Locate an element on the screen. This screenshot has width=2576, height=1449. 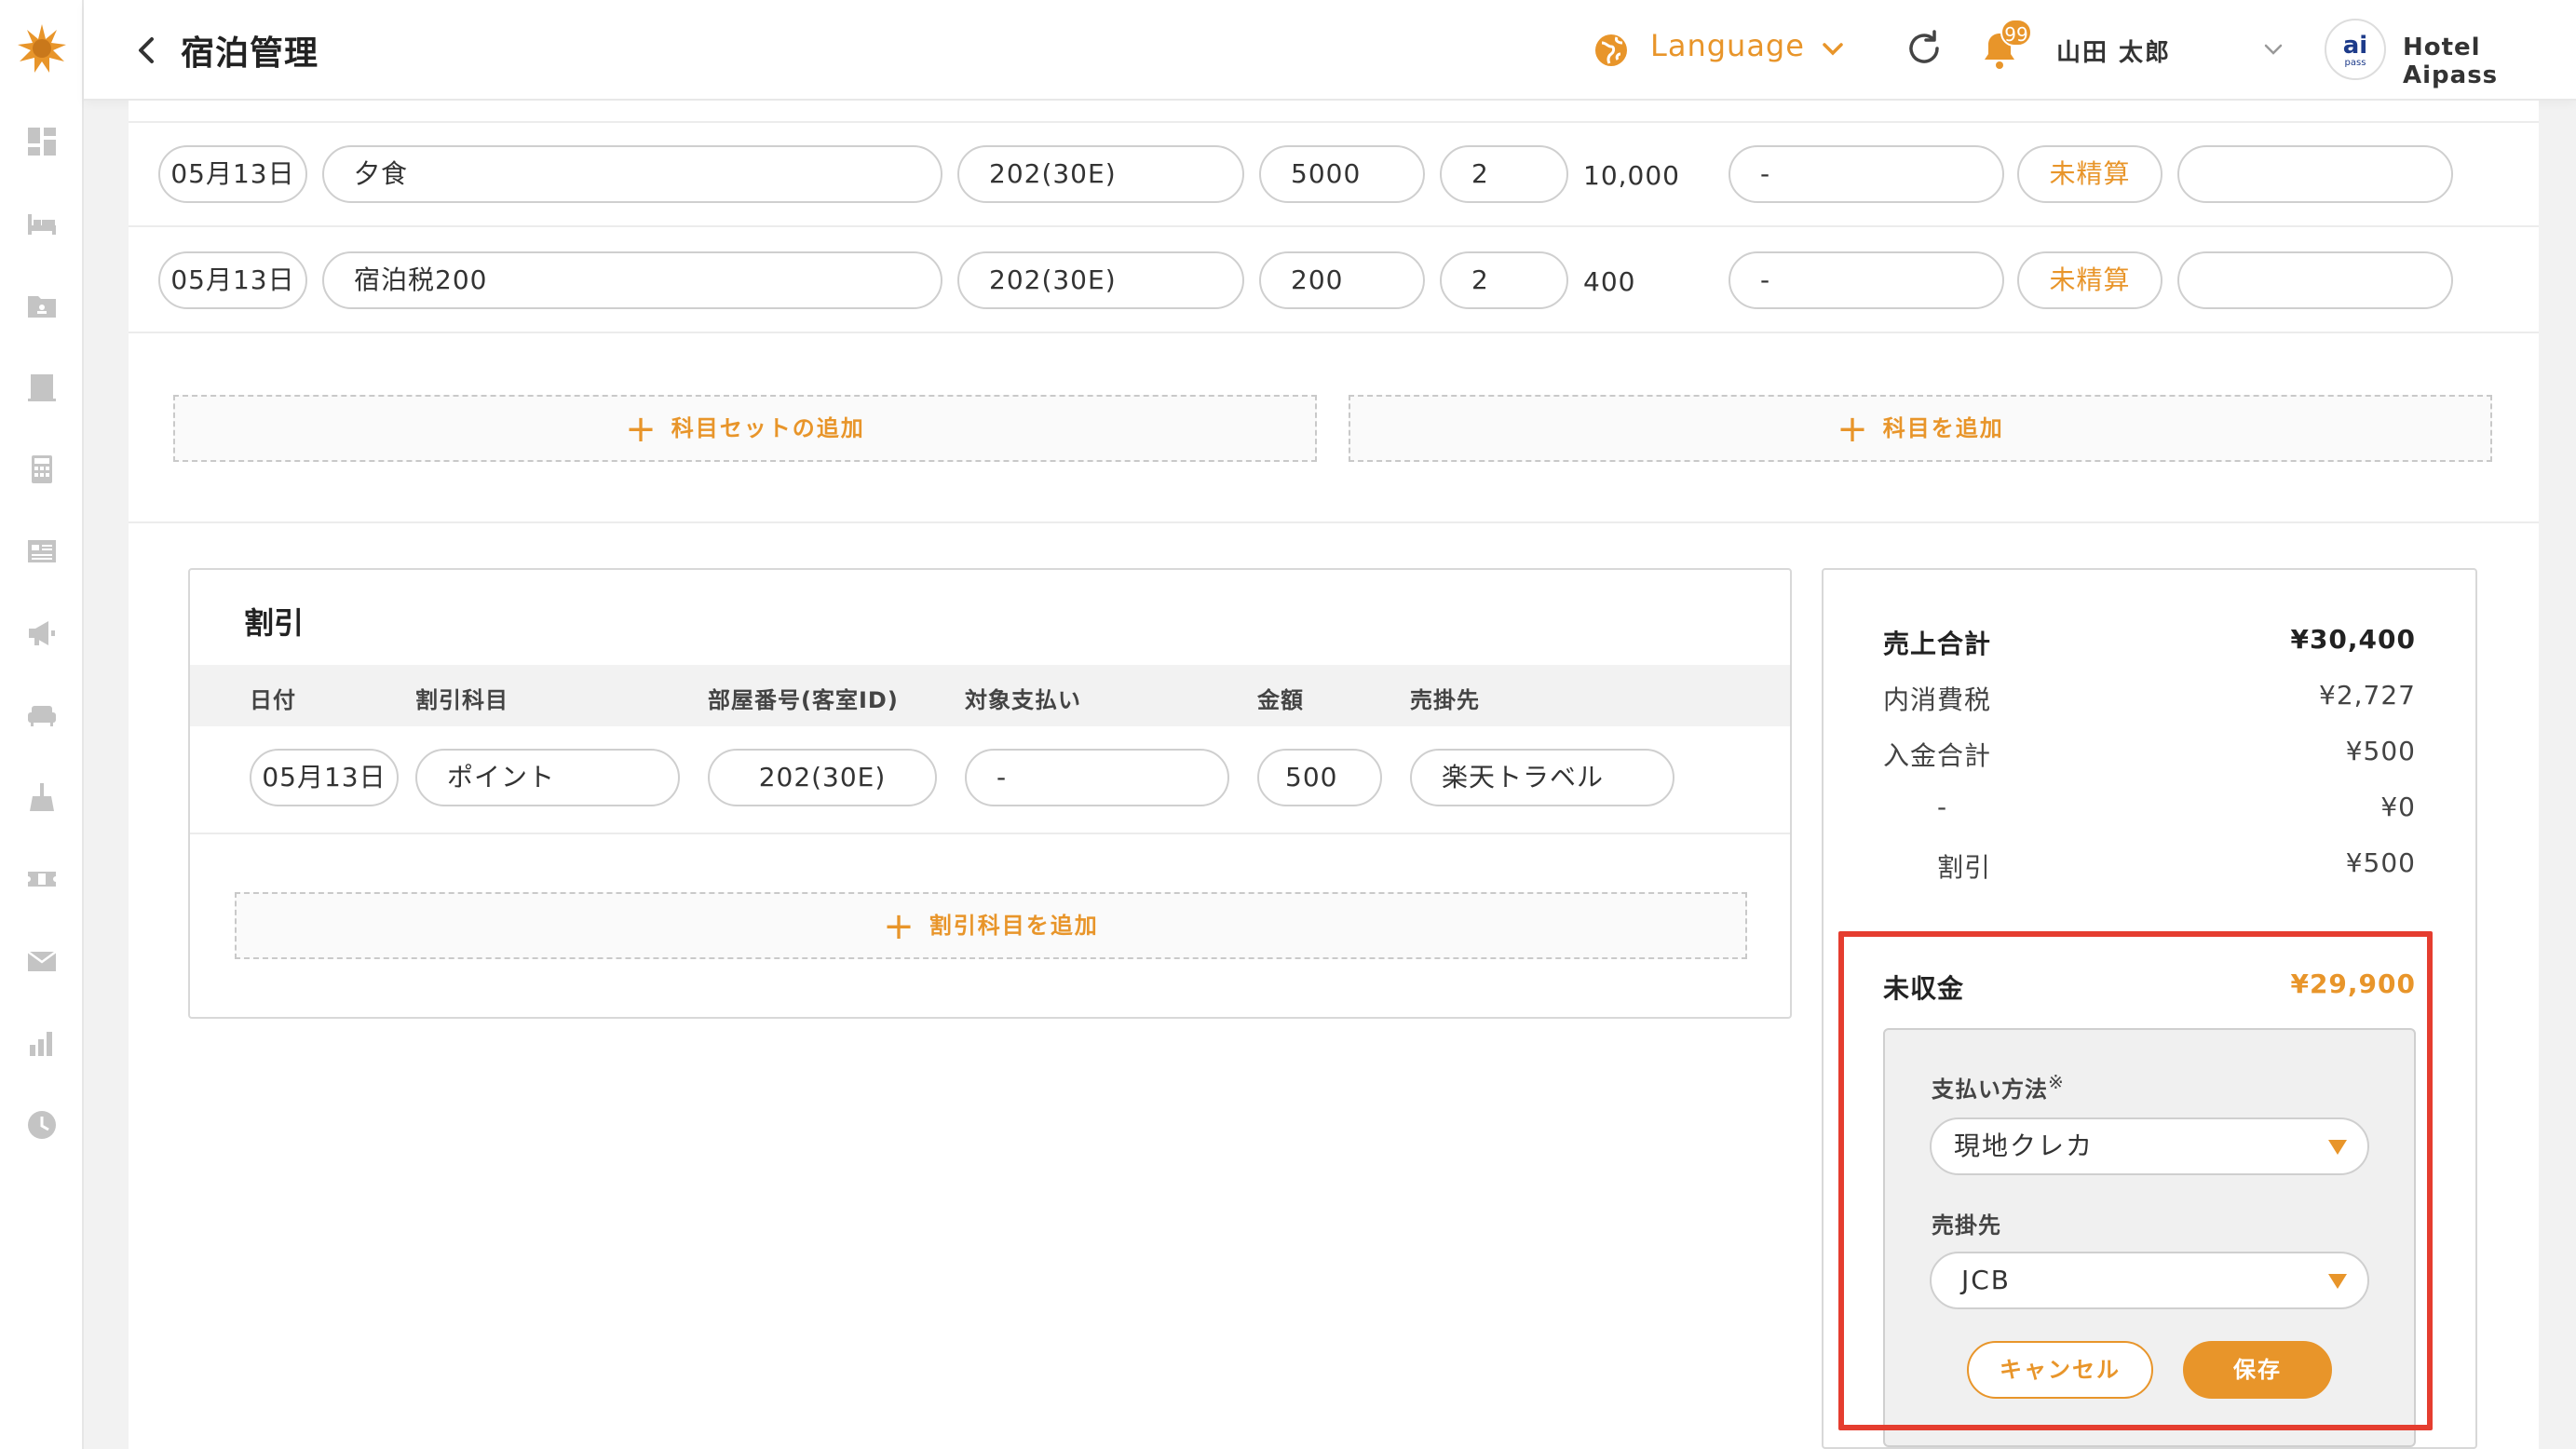
sales-total-value: ¥30,400 is located at coordinates (2353, 639).